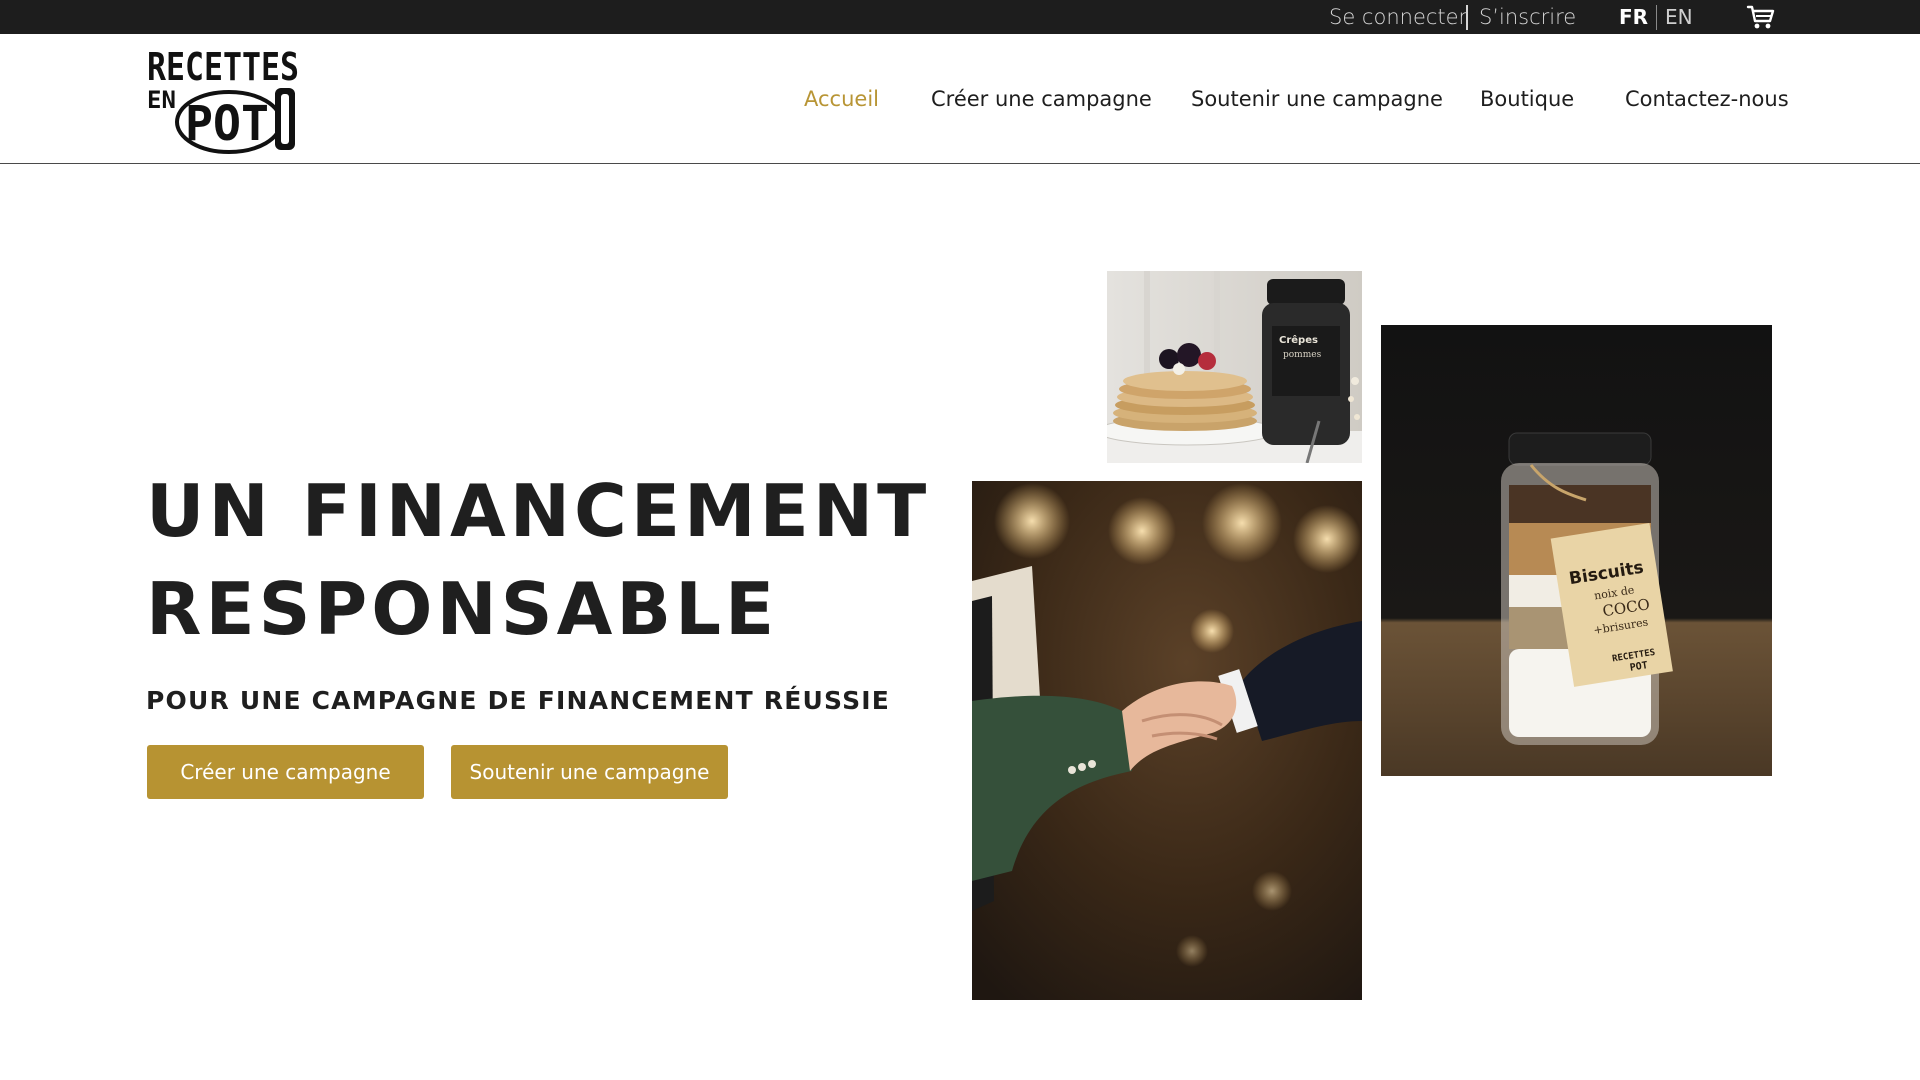 This screenshot has width=1920, height=1080. Describe the element at coordinates (227, 124) in the screenshot. I see `svg-text: POT` at that location.